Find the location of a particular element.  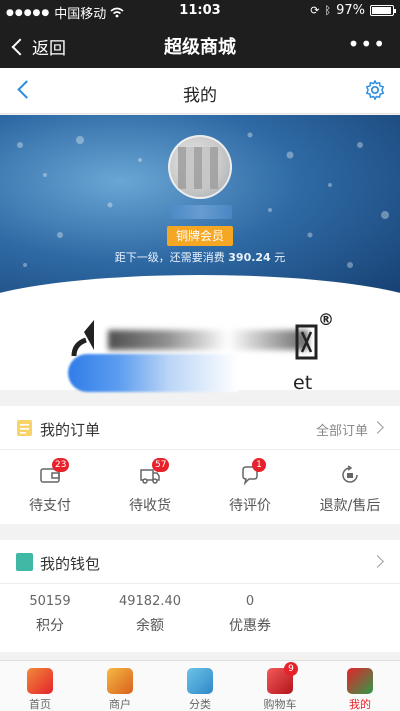

brand-logo: et ® is located at coordinates (203, 352).